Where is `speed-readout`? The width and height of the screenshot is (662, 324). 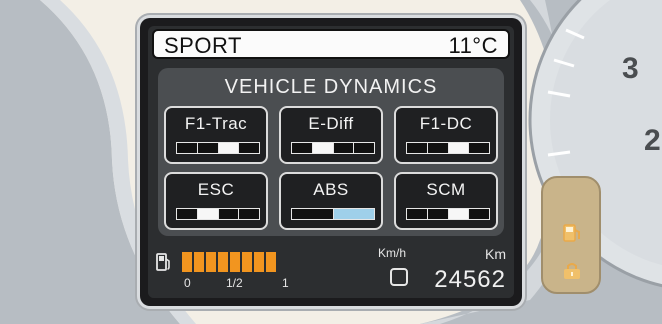
speed-readout is located at coordinates (399, 277).